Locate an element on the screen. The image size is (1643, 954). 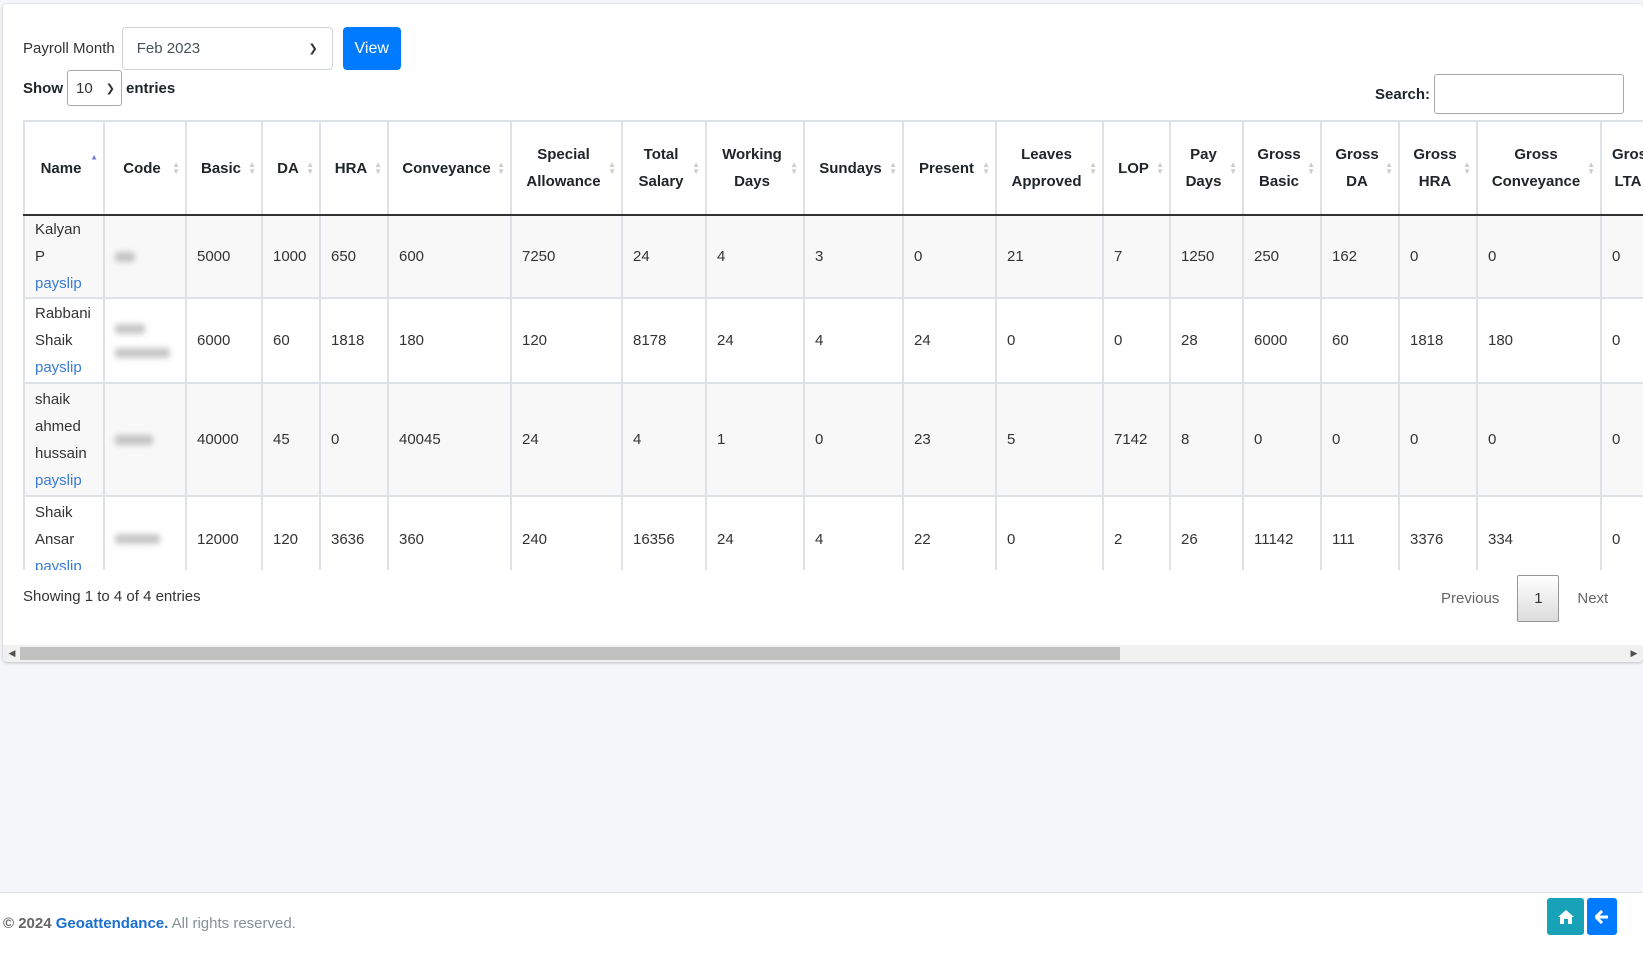
cell-name: Rabbani Shaik payslip is located at coordinates (64, 340).